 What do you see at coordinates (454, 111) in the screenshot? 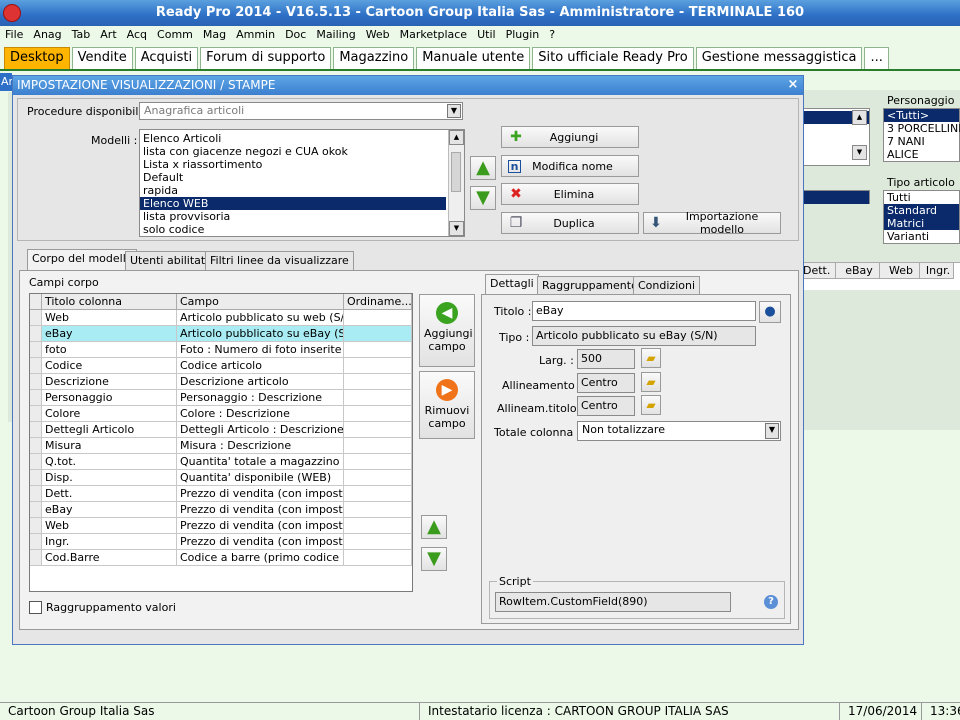
I see `chevron-down-icon: ▼` at bounding box center [454, 111].